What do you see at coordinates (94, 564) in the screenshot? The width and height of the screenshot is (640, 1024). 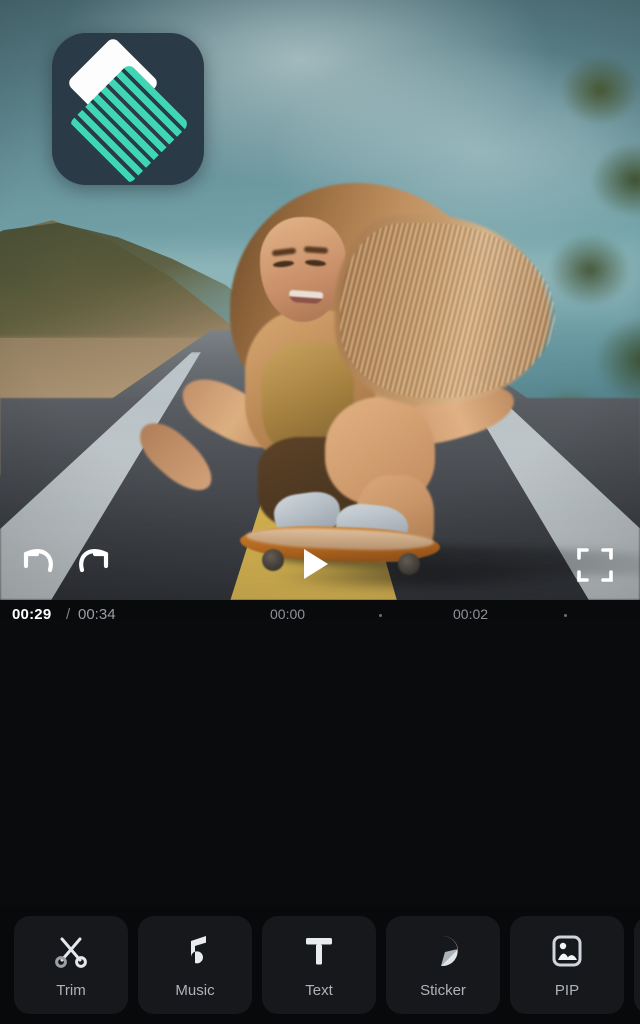 I see `redo-icon` at bounding box center [94, 564].